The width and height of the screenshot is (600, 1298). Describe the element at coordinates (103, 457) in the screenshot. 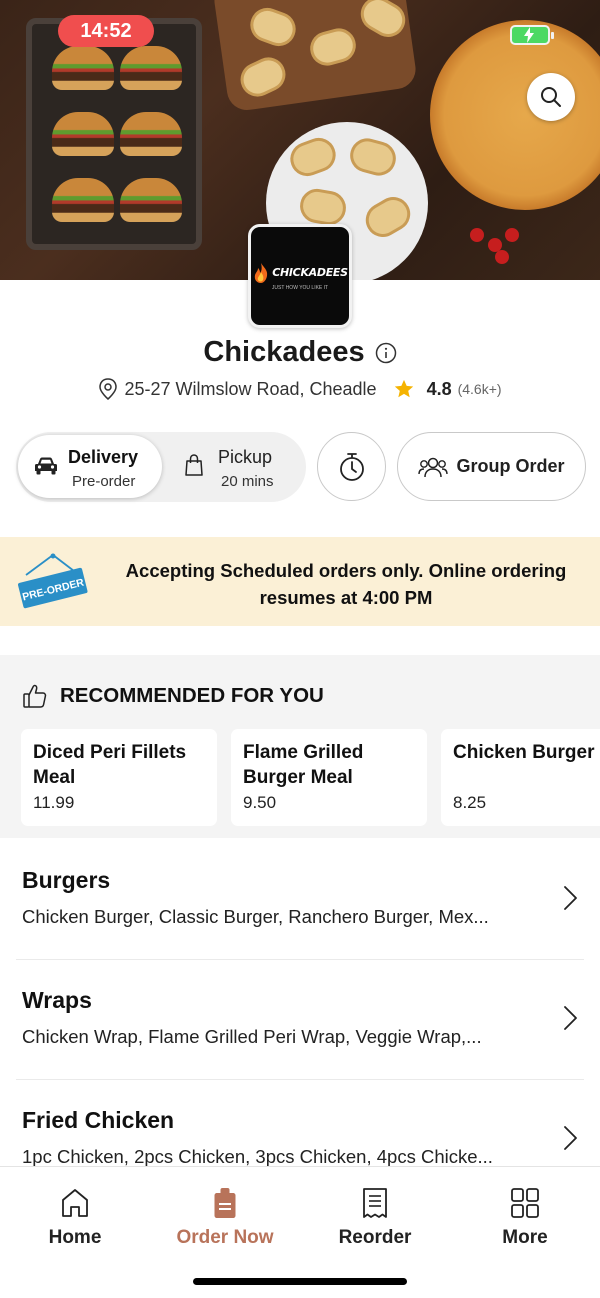

I see `delivery-label: Delivery` at that location.